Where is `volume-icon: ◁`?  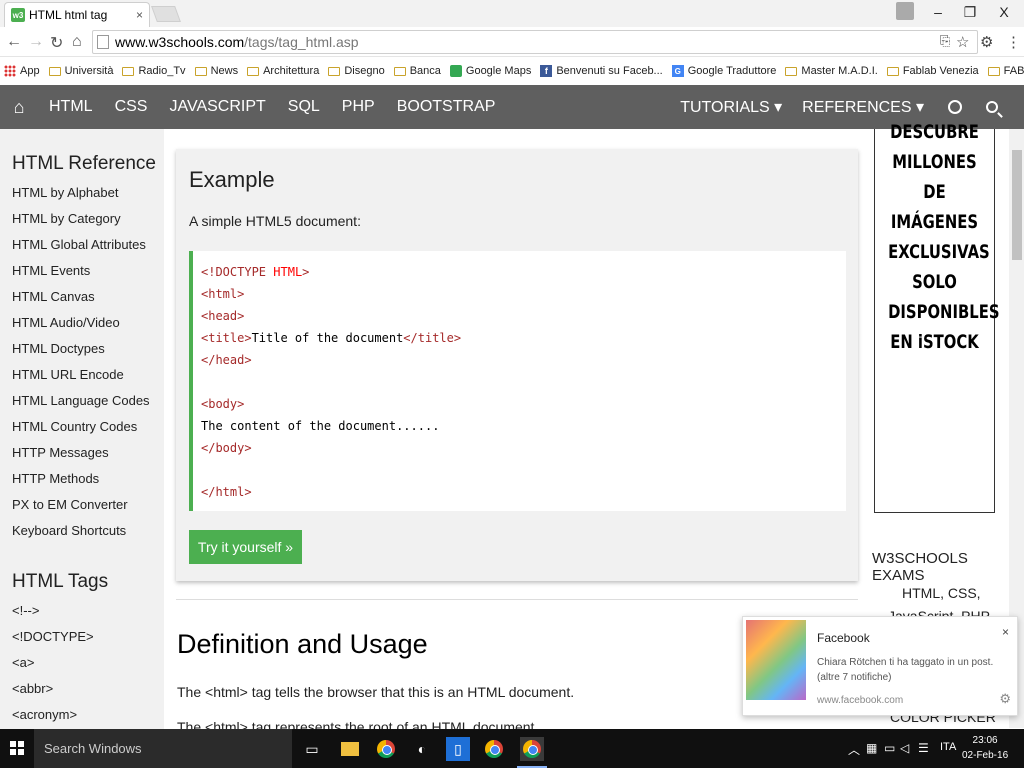
volume-icon: ◁ is located at coordinates (904, 748).